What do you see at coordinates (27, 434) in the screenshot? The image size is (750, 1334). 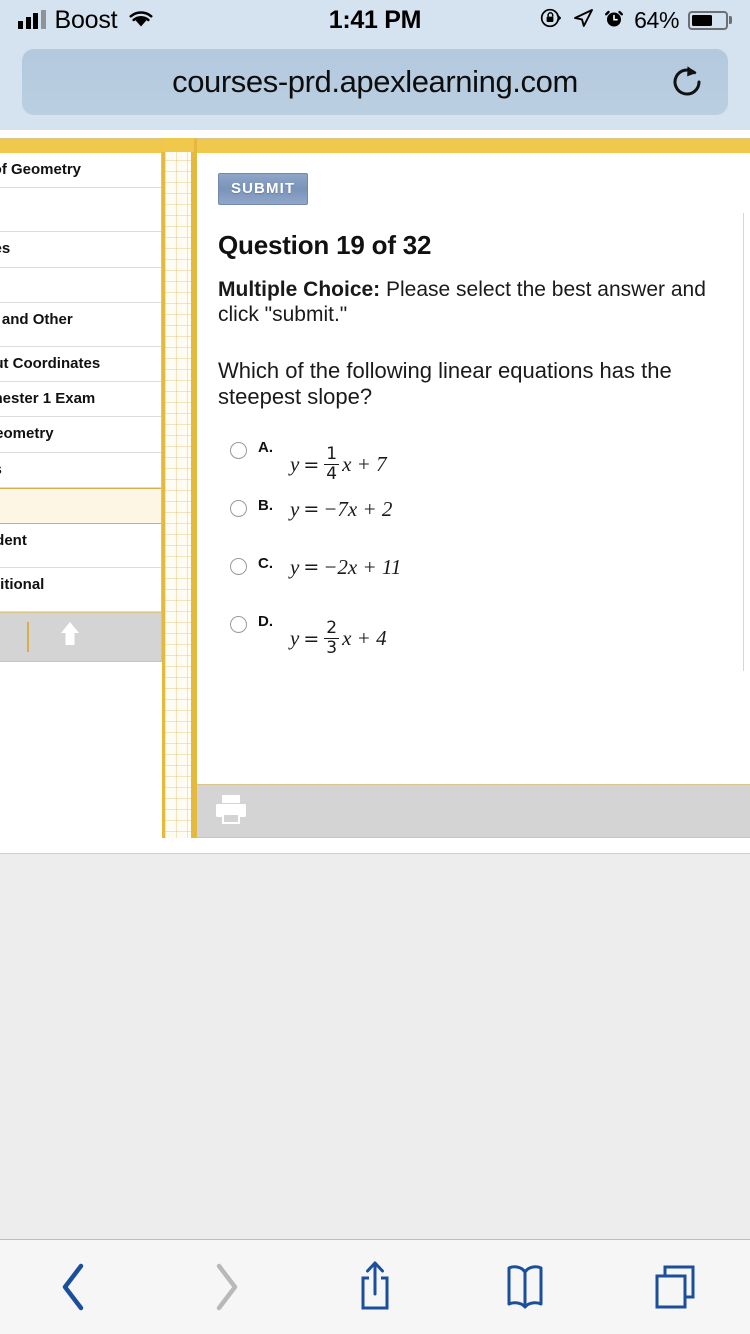 I see `sidebar-item-label: e Geometry` at bounding box center [27, 434].